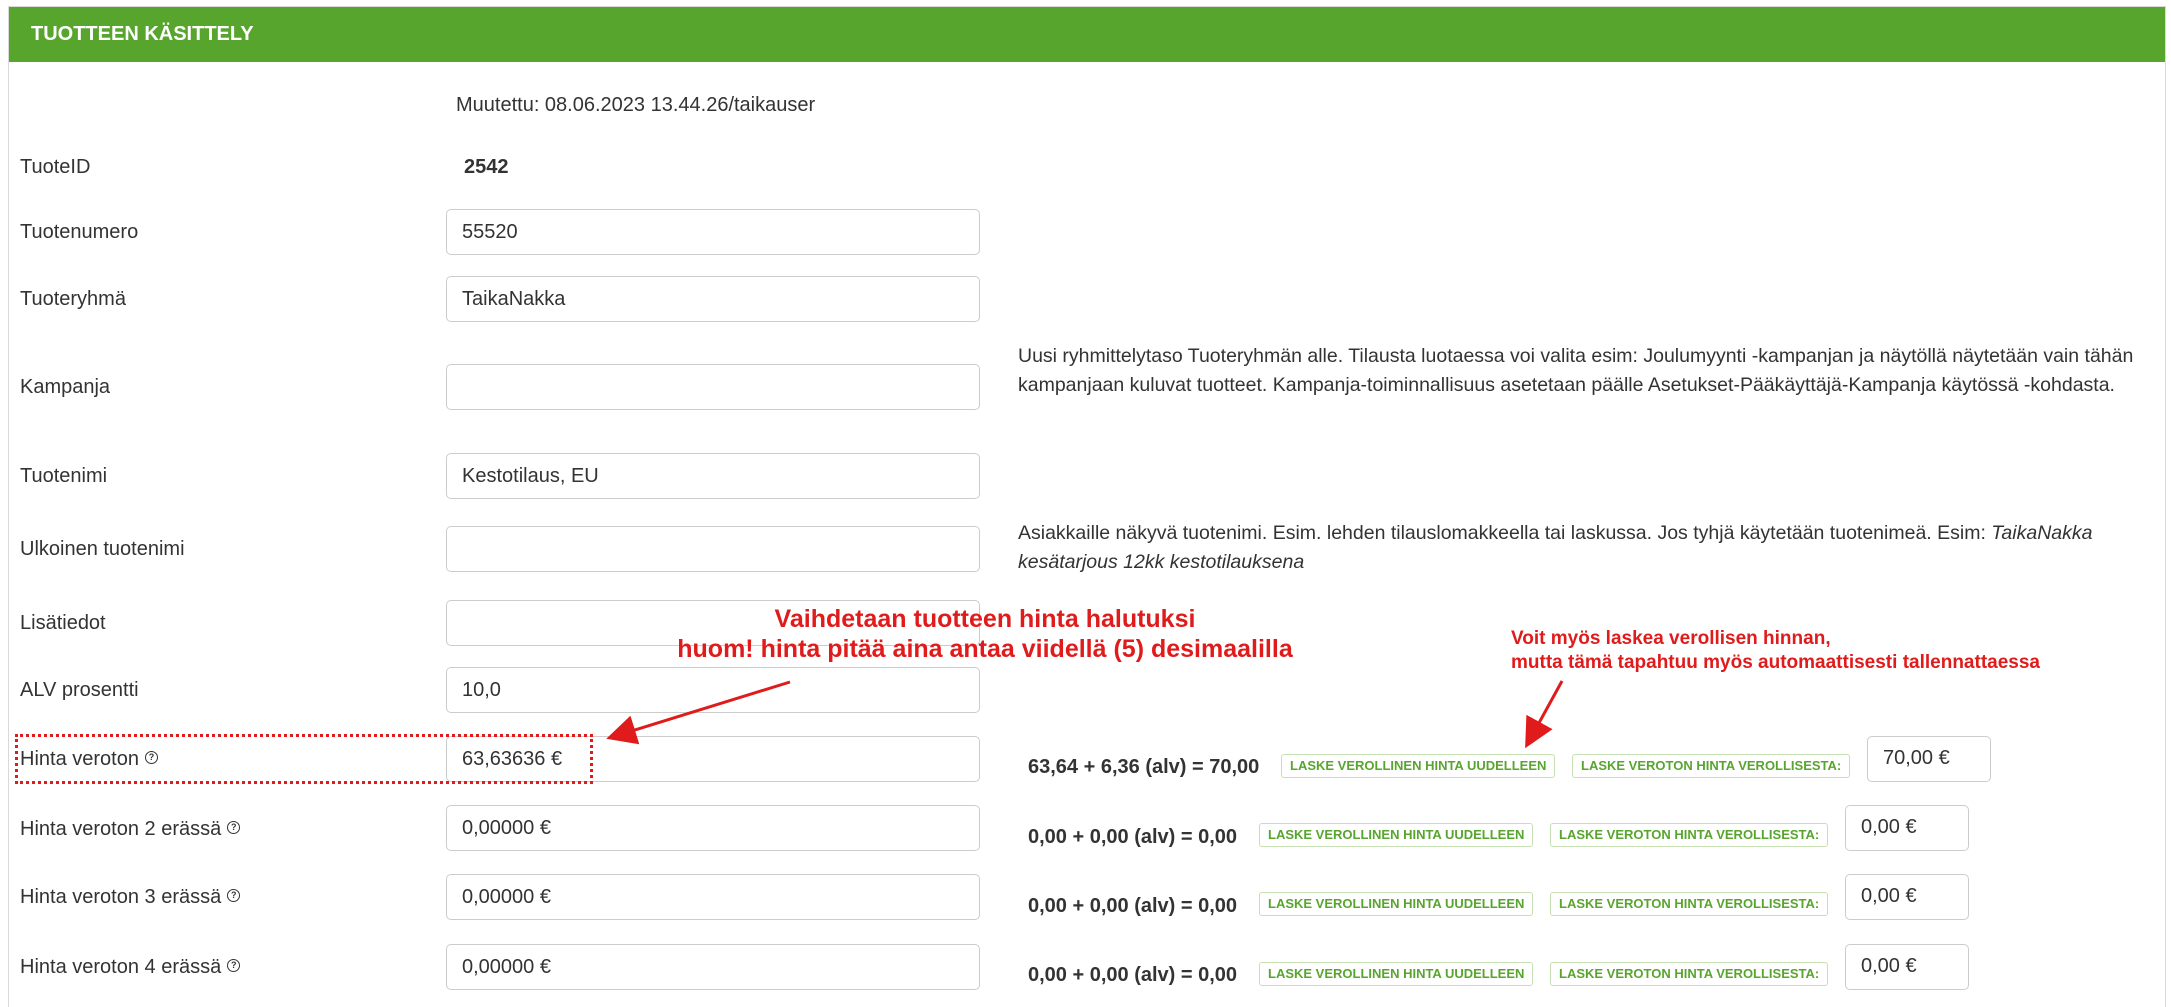  What do you see at coordinates (698, 712) in the screenshot?
I see `arrow-to-price` at bounding box center [698, 712].